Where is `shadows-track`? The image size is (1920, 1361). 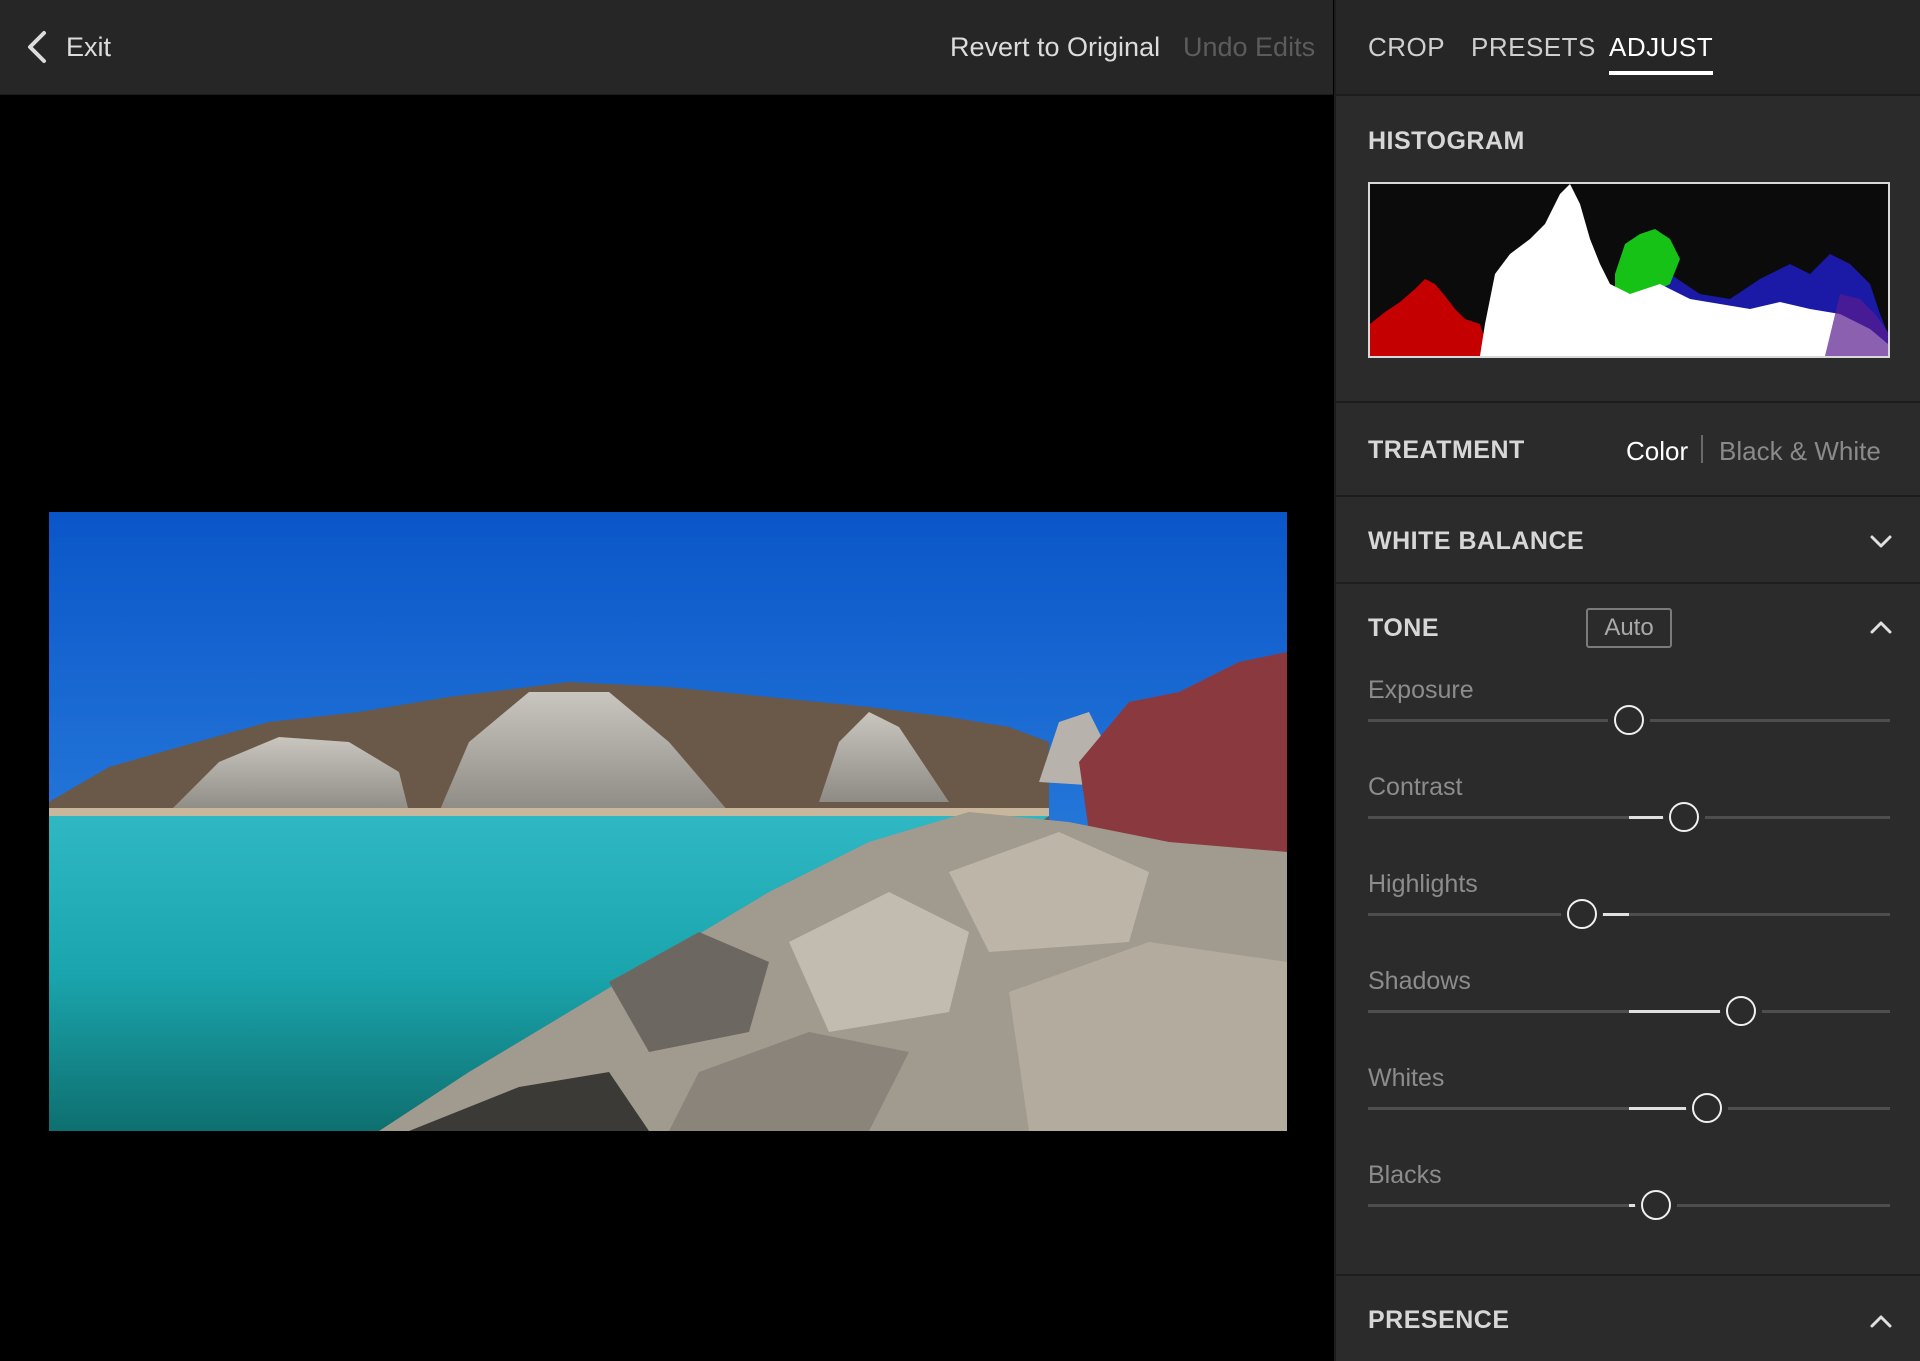
shadows-track is located at coordinates (1629, 1011).